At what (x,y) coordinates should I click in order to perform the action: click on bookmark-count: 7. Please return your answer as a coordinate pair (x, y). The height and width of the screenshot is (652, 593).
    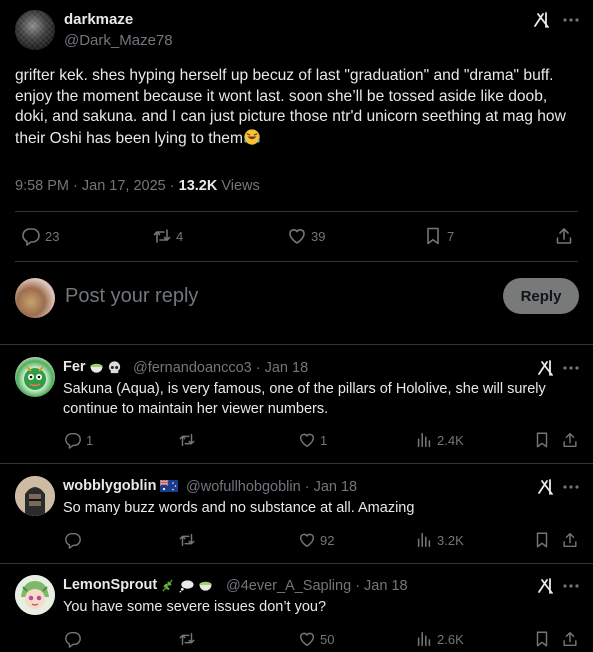
    Looking at the image, I should click on (451, 236).